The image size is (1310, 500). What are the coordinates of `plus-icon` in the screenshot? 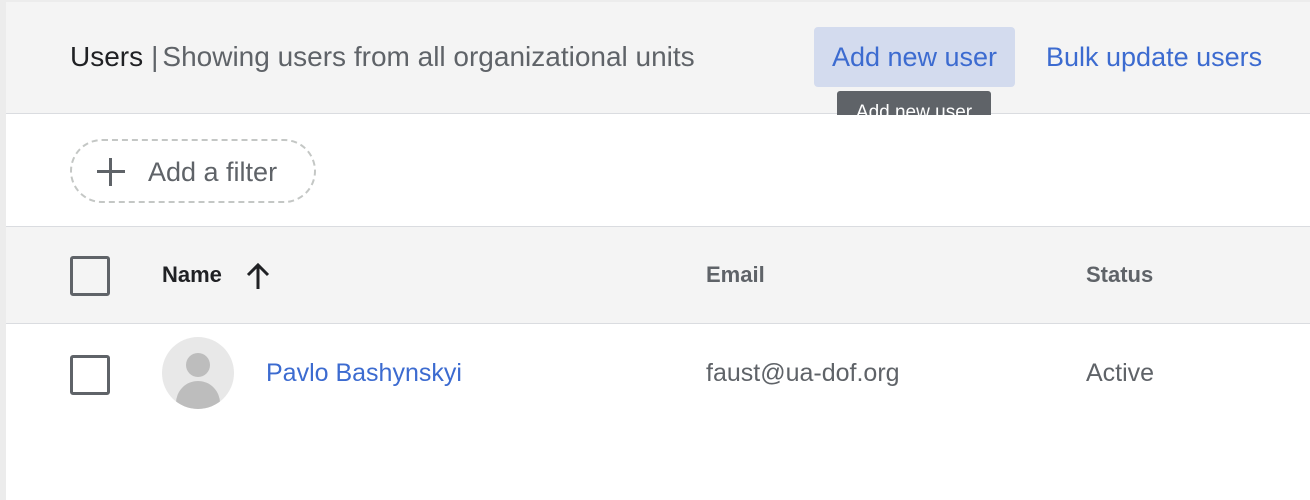 It's located at (111, 172).